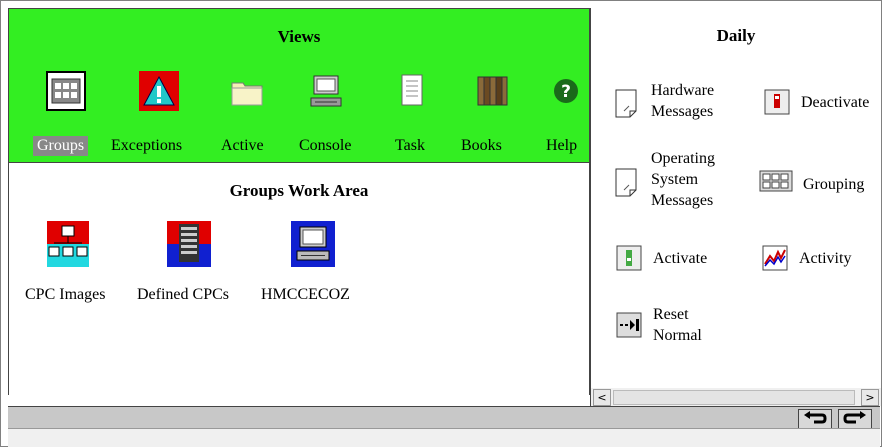 Image resolution: width=882 pixels, height=447 pixels. Describe the element at coordinates (683, 158) in the screenshot. I see `task-os-messages-line1: Operating` at that location.